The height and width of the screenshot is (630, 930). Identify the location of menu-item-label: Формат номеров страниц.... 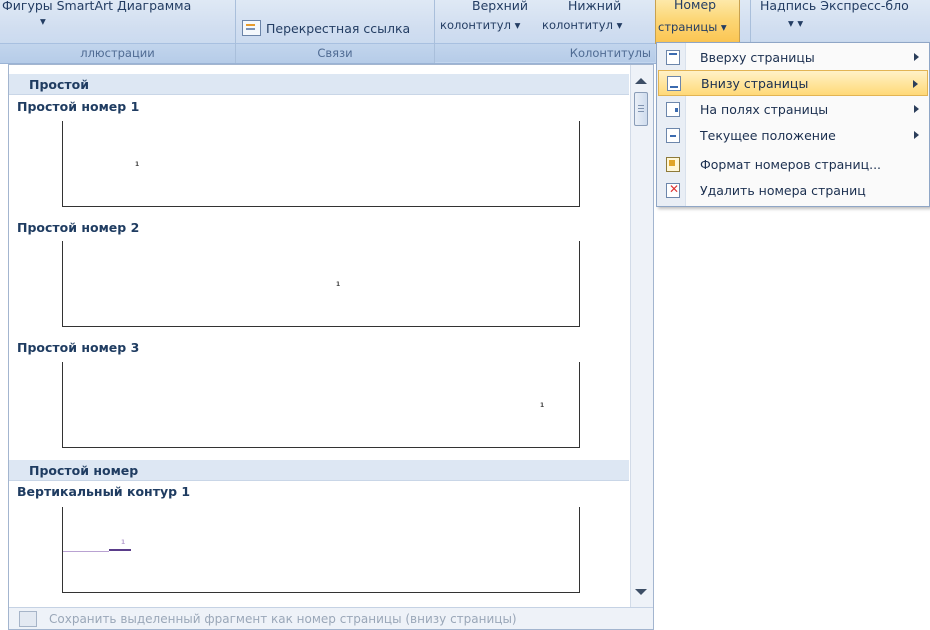
(791, 164).